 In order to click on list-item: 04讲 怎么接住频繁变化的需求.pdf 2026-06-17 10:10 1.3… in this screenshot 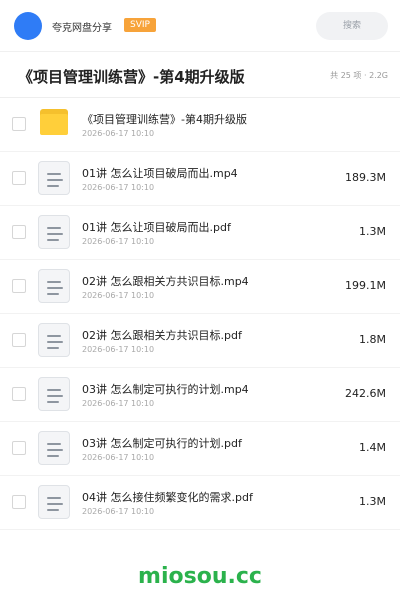, I will do `click(200, 503)`.